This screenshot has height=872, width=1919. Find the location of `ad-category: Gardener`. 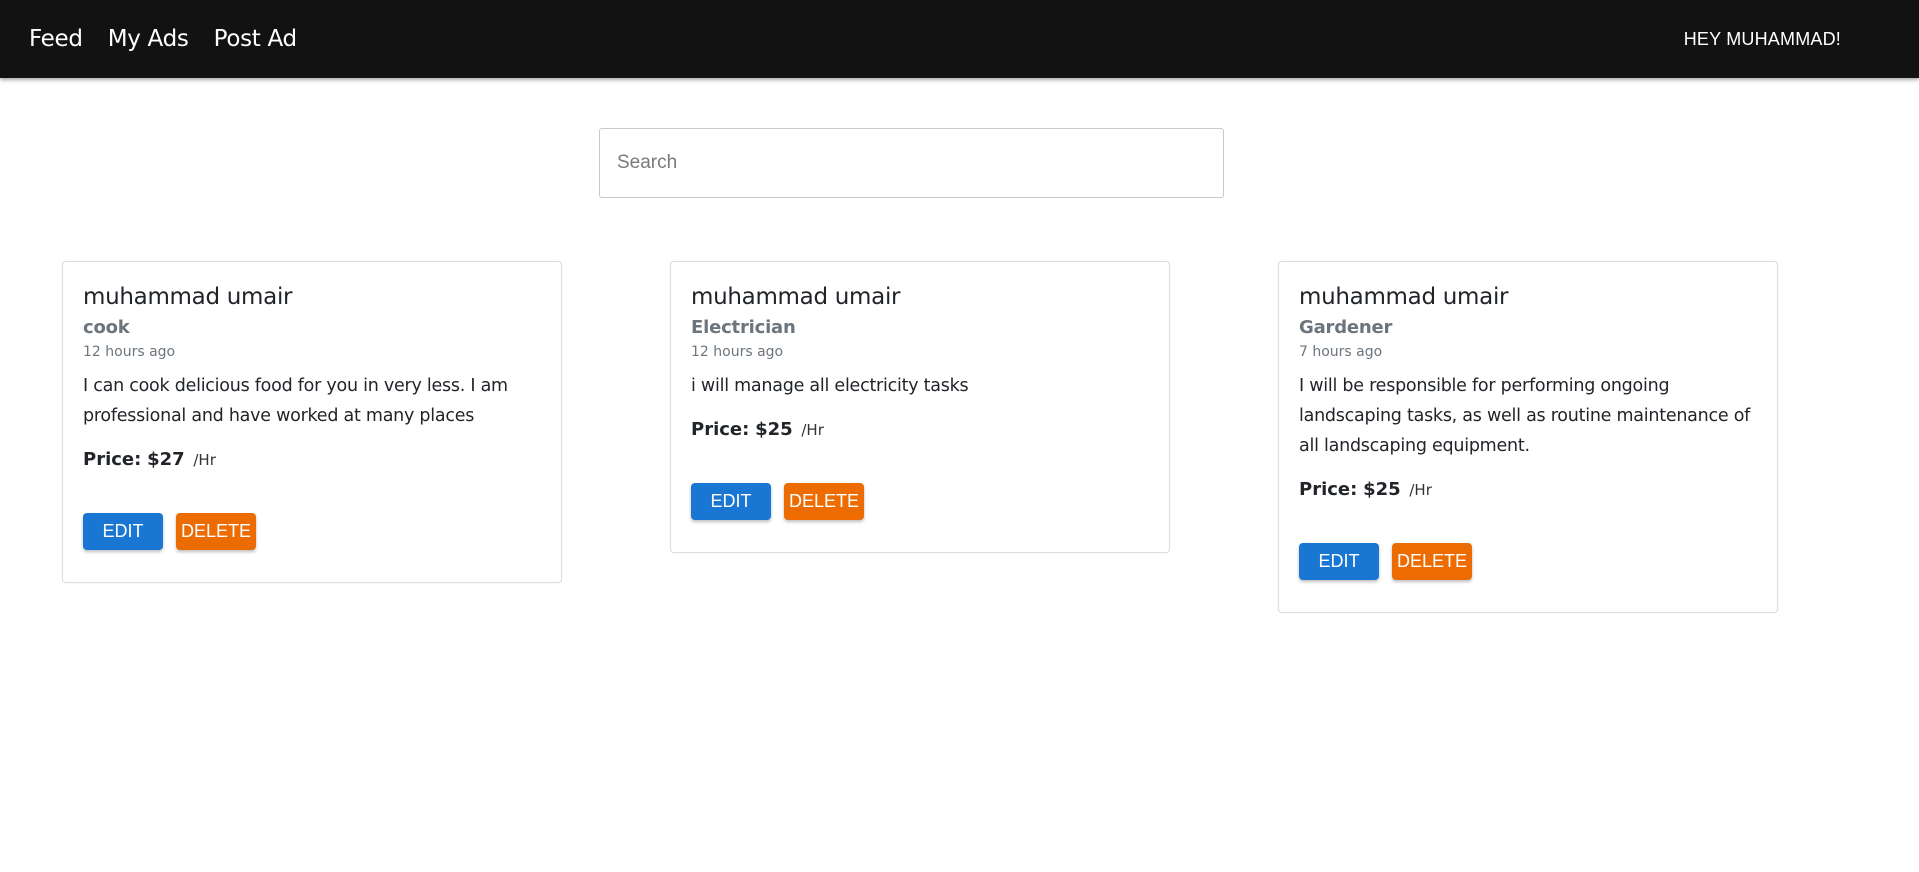

ad-category: Gardener is located at coordinates (1346, 327).